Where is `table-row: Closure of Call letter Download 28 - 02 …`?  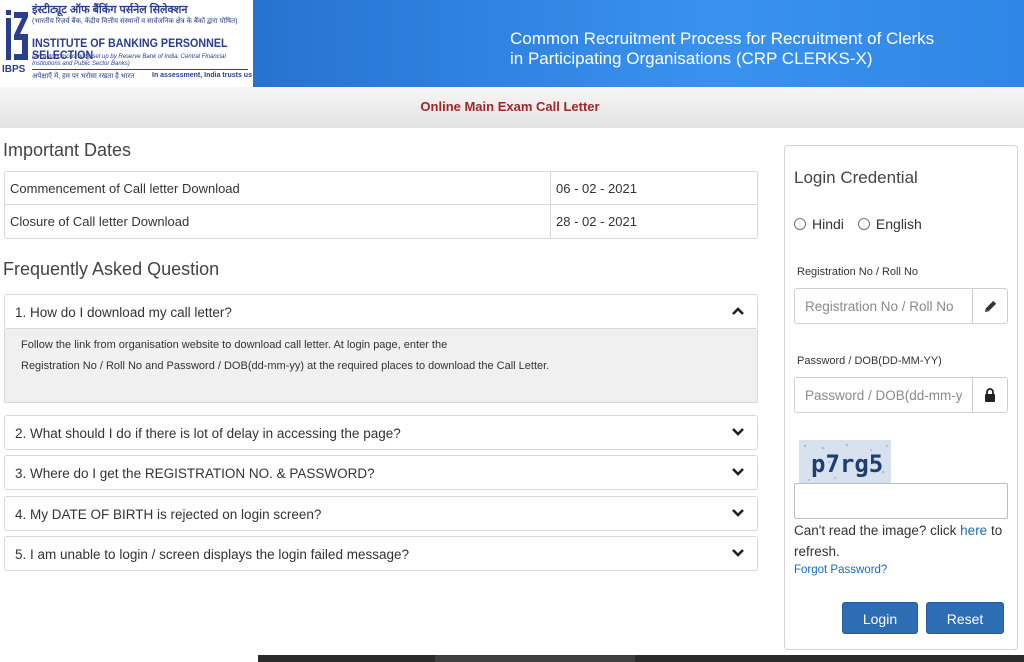
table-row: Closure of Call letter Download 28 - 02 … is located at coordinates (381, 221).